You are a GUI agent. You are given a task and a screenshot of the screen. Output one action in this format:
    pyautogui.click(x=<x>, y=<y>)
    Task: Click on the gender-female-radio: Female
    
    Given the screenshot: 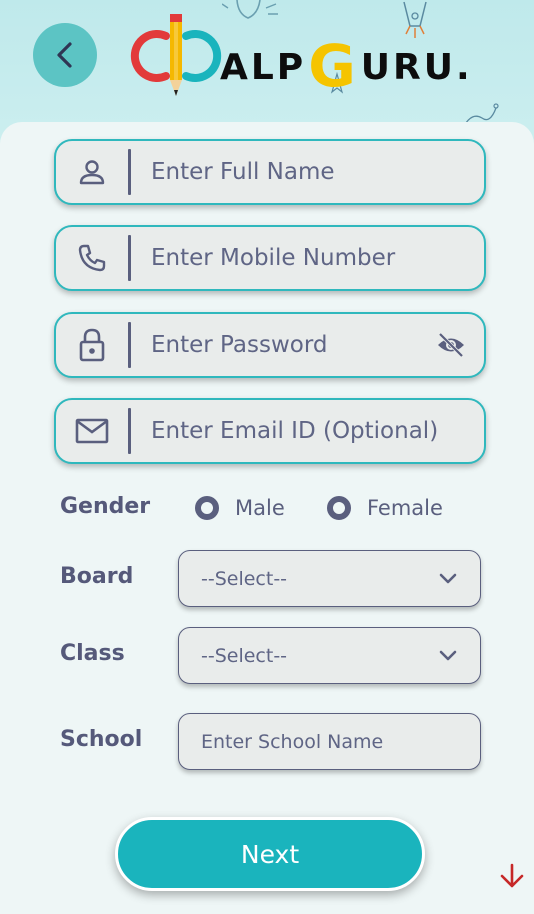 What is the action you would take?
    pyautogui.click(x=385, y=508)
    